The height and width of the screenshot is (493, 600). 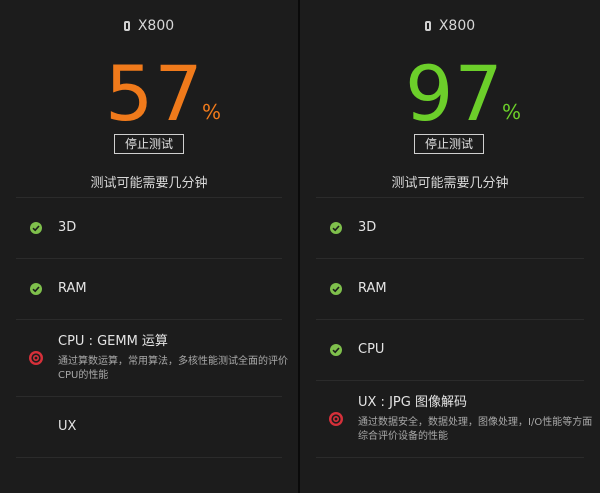 I want to click on test-item-cpu: CPU, so click(x=450, y=349).